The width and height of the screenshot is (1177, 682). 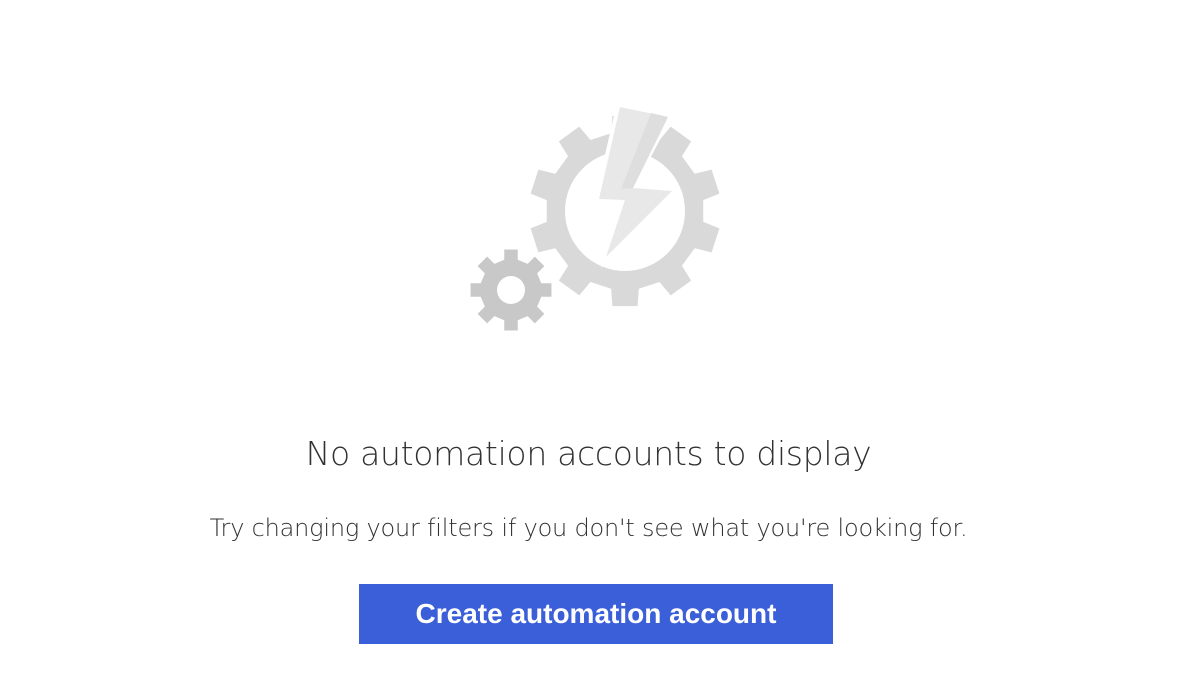 I want to click on automation-gears-lightning-icon, so click(x=596, y=218).